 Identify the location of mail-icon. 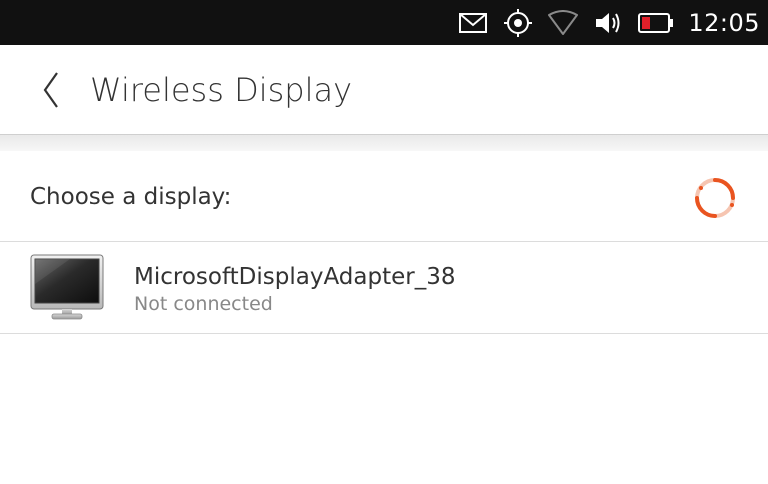
(473, 23).